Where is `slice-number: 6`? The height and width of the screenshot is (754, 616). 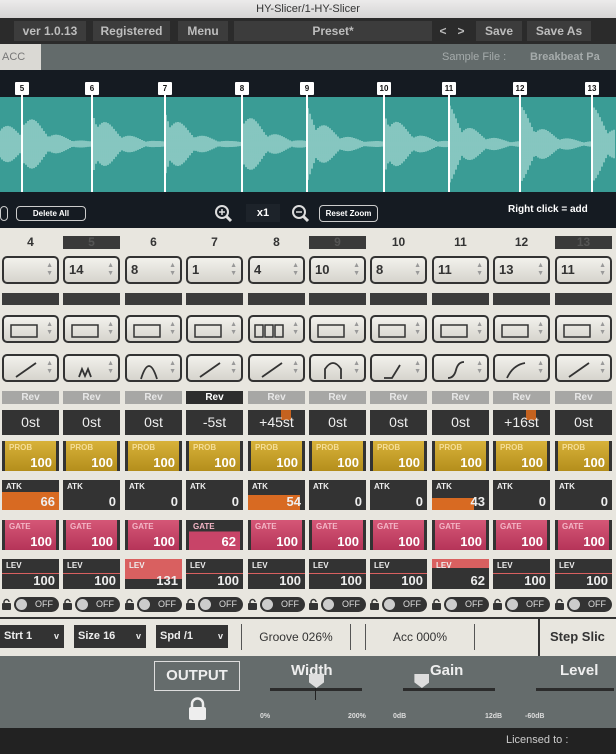
slice-number: 6 is located at coordinates (153, 242).